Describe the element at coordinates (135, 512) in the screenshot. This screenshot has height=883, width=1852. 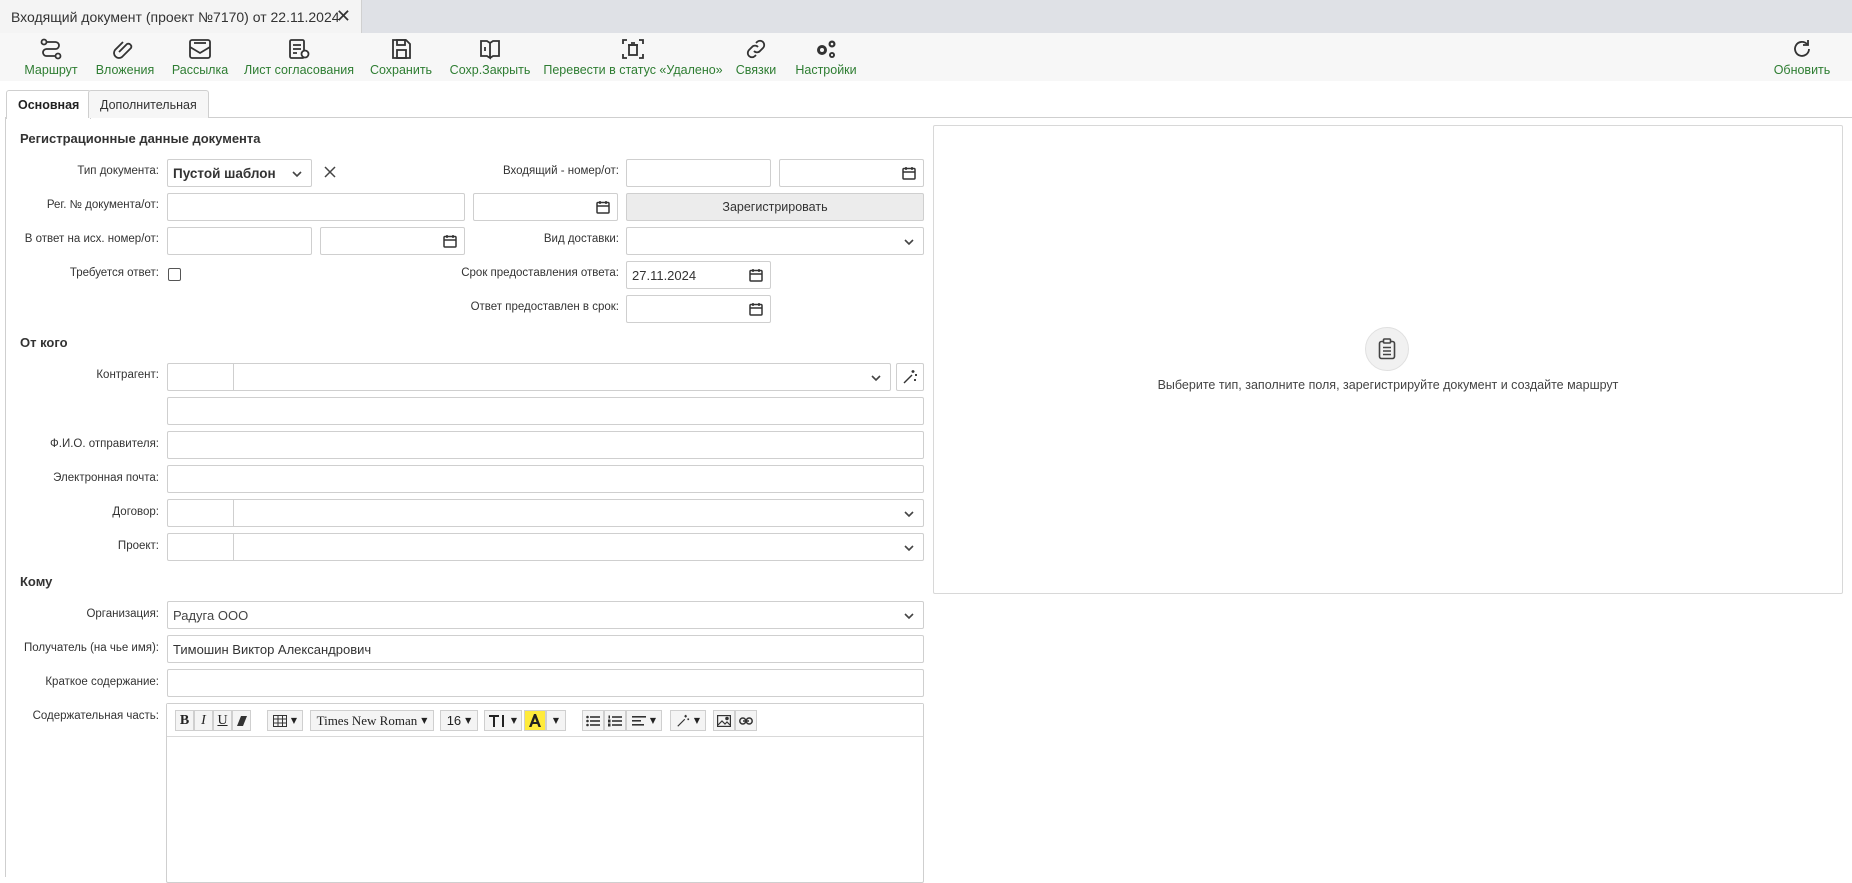
I see `contract-label: Договор:` at that location.